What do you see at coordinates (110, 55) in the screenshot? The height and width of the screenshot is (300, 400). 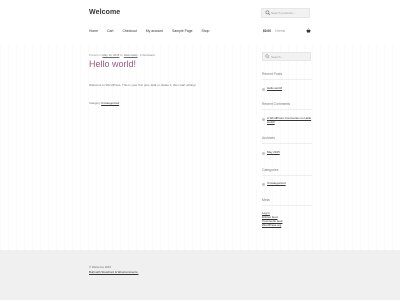 I see `post-date-link: May 14, 2015` at bounding box center [110, 55].